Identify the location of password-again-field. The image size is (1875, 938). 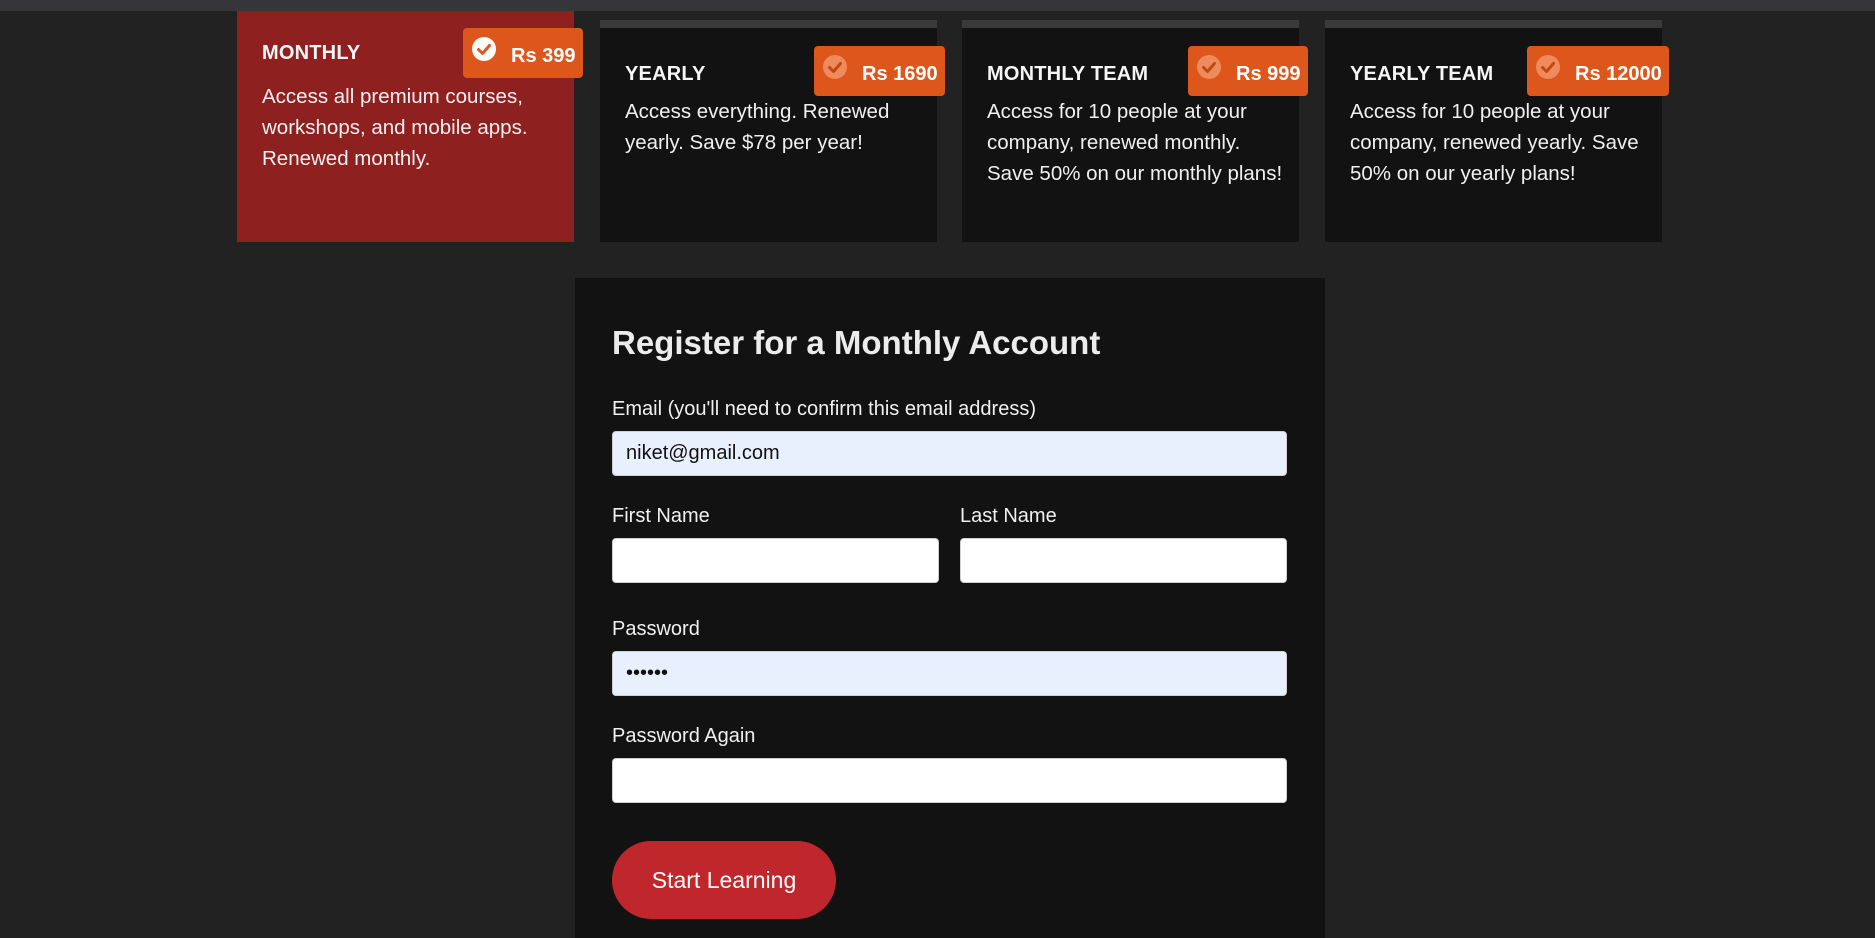
(949, 780).